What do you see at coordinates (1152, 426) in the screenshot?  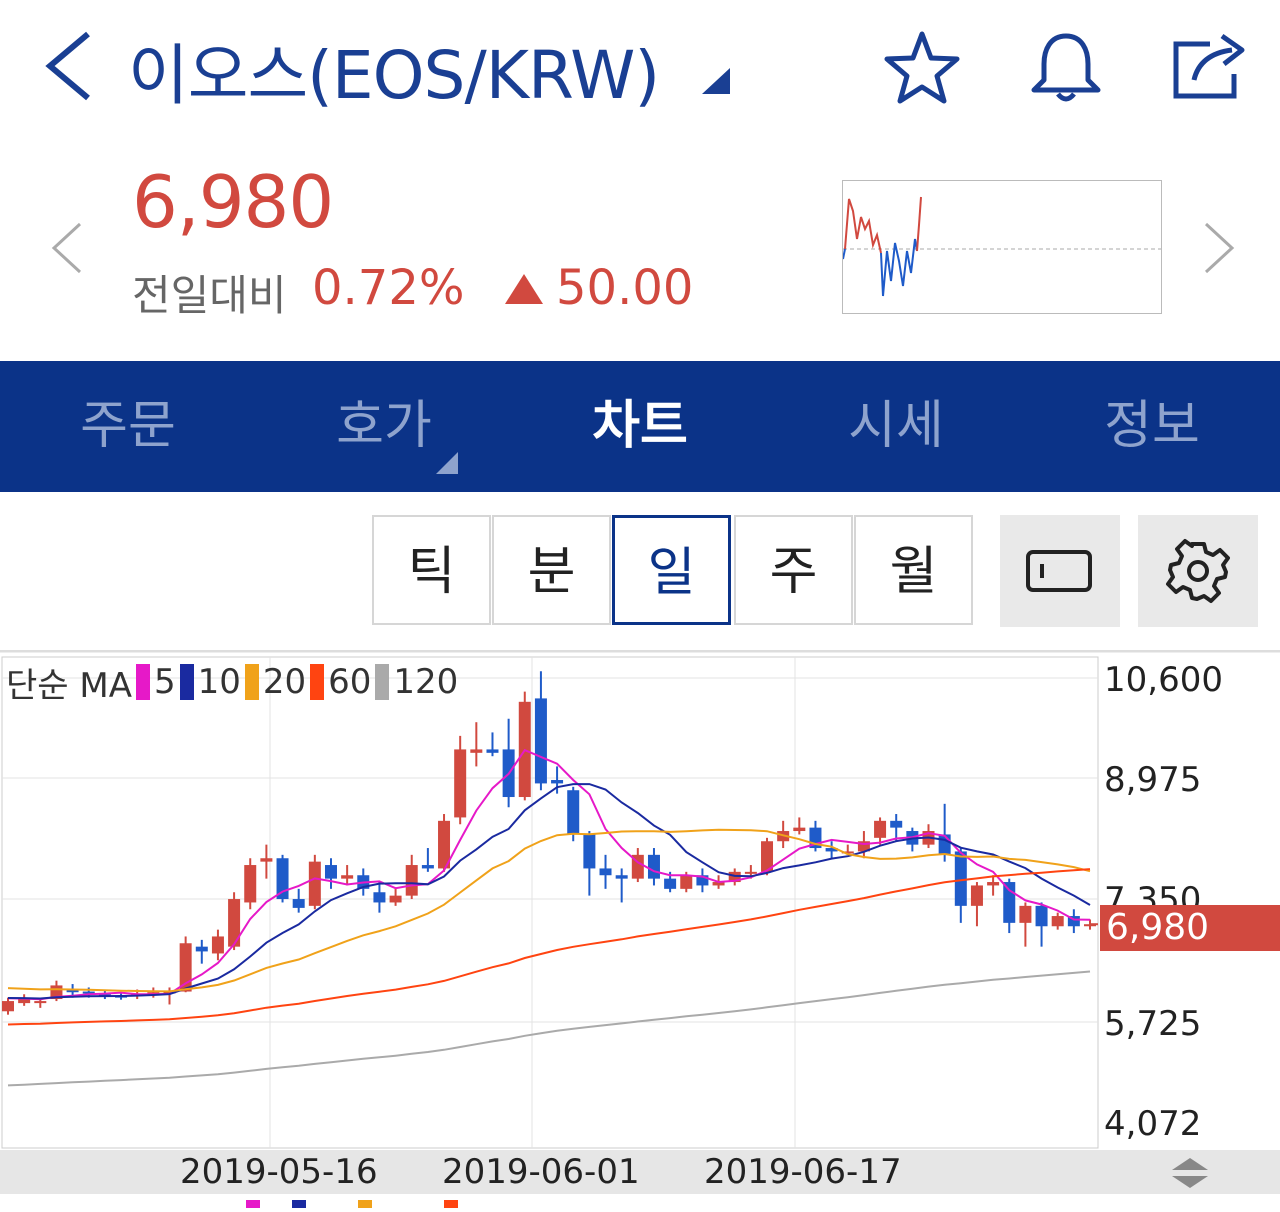 I see `tab-info: 정보` at bounding box center [1152, 426].